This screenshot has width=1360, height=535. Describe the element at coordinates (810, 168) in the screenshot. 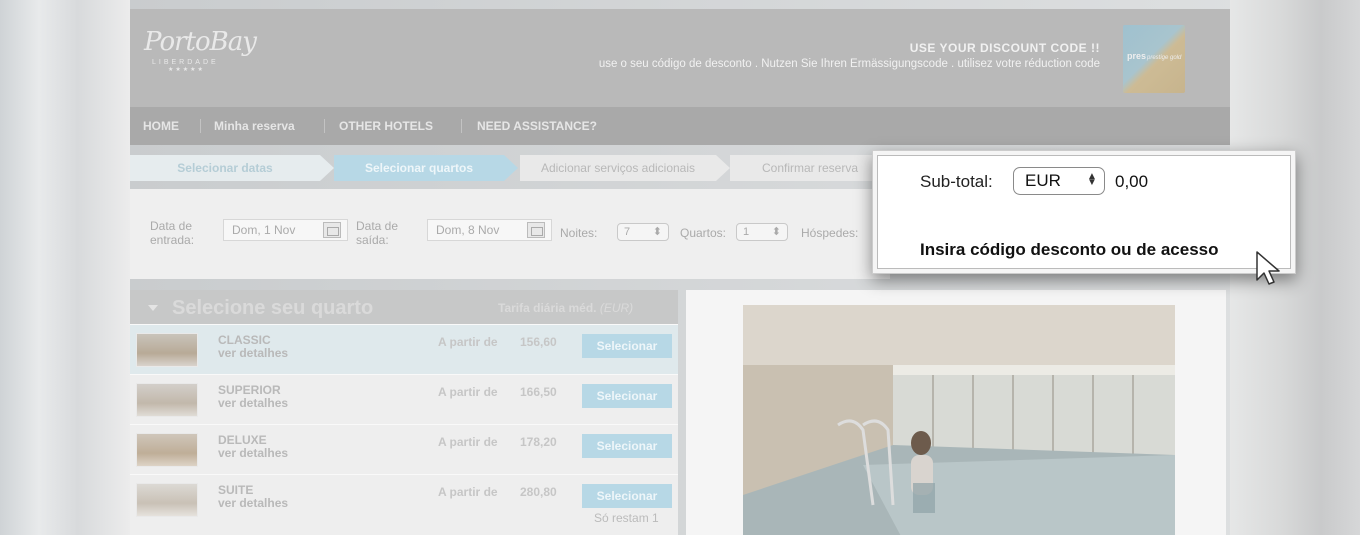

I see `step-confirm-booking: Confirmar reserva` at that location.